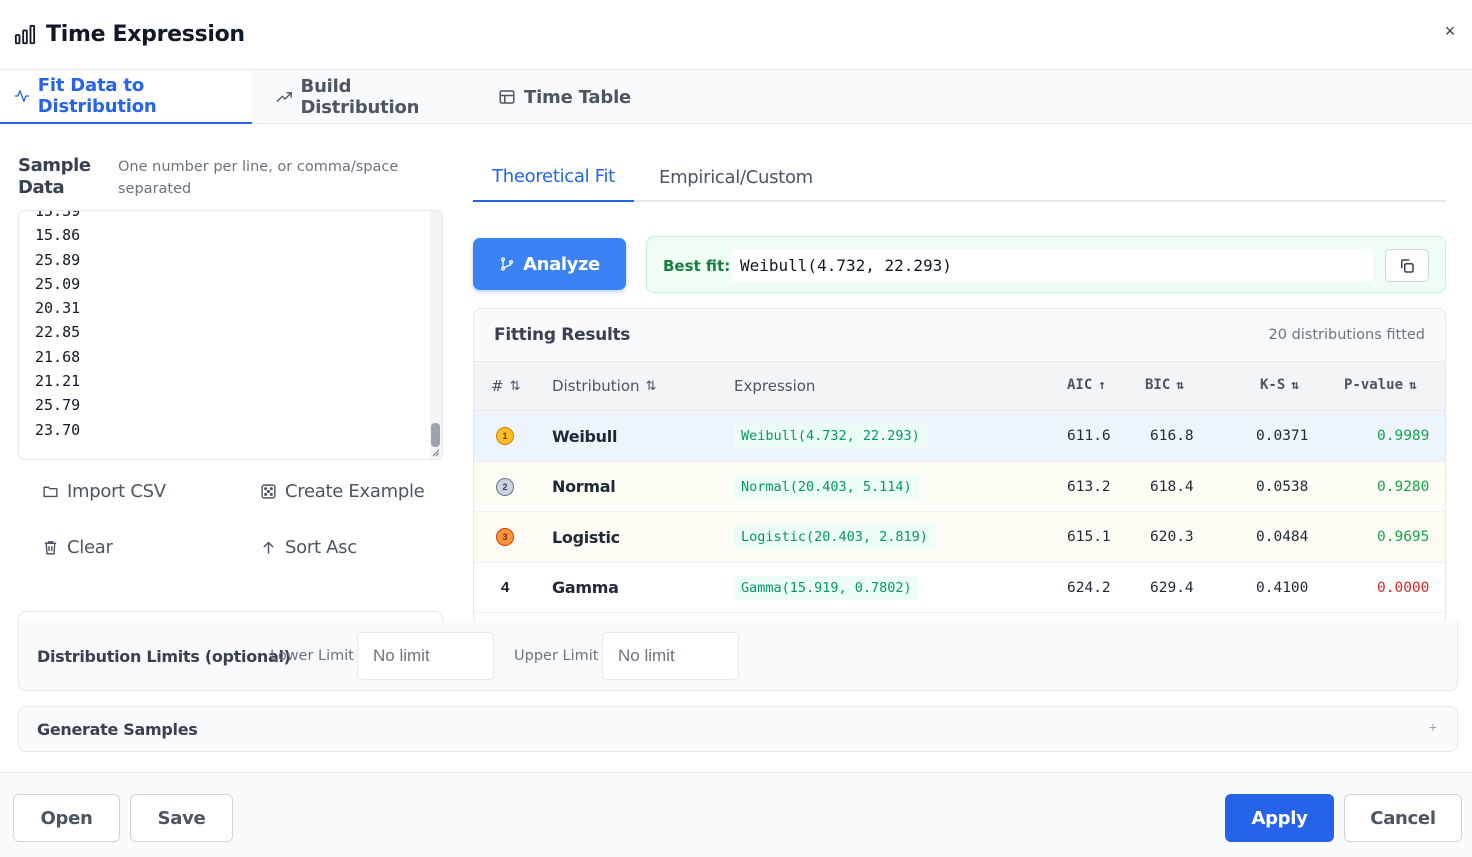  I want to click on trending-up-icon, so click(284, 97).